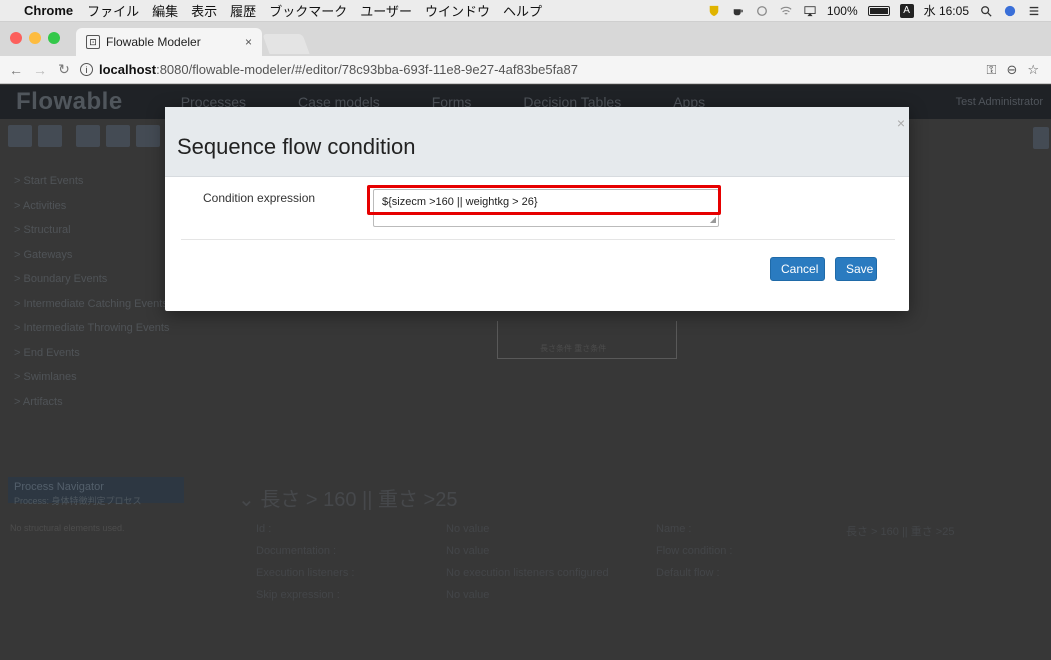 This screenshot has width=1051, height=660. I want to click on cancel-button: Cancel, so click(797, 269).